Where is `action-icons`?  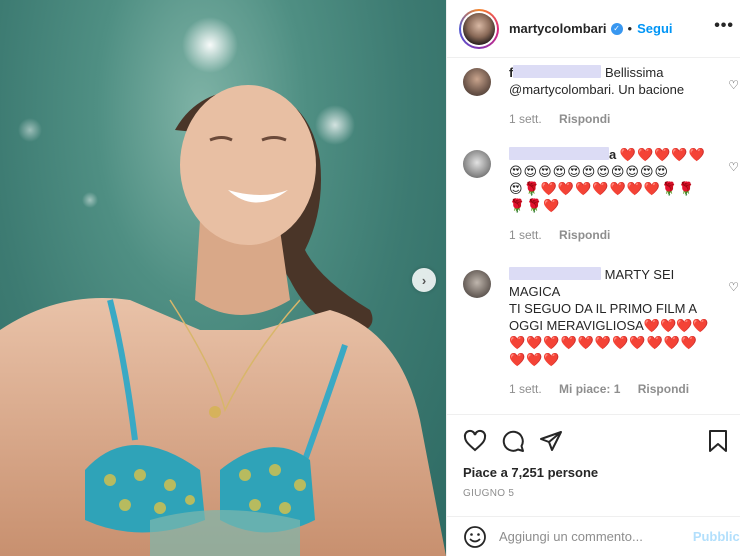
action-icons is located at coordinates (595, 441).